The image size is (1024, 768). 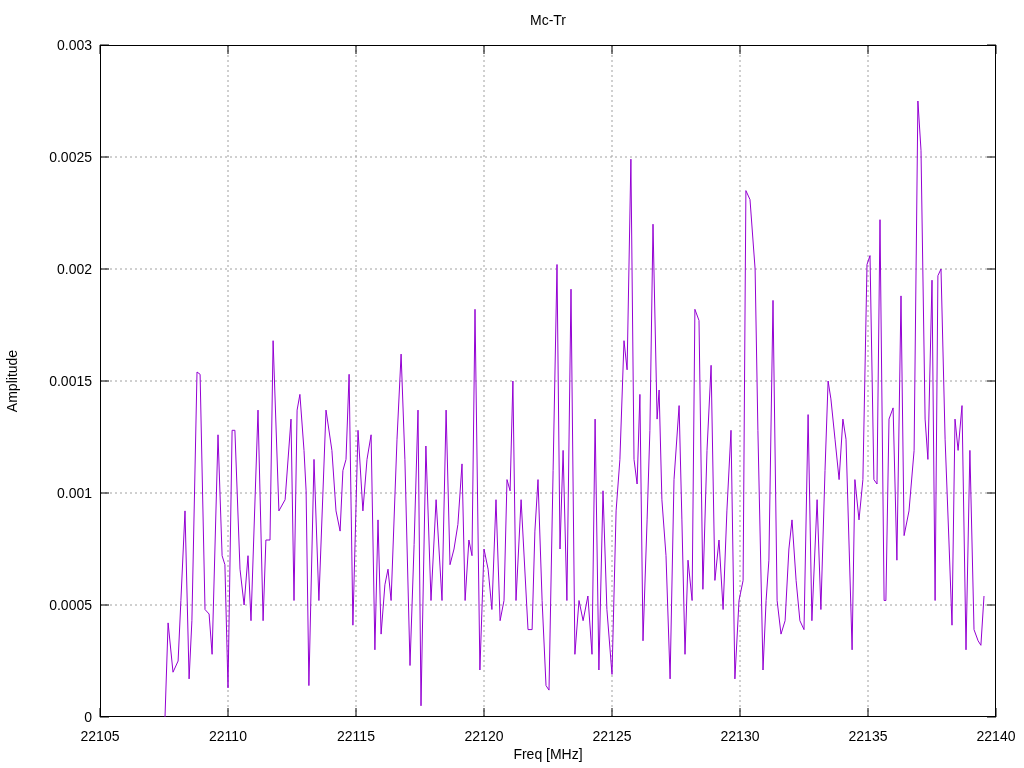 I want to click on tick-label: 22140, so click(x=996, y=736).